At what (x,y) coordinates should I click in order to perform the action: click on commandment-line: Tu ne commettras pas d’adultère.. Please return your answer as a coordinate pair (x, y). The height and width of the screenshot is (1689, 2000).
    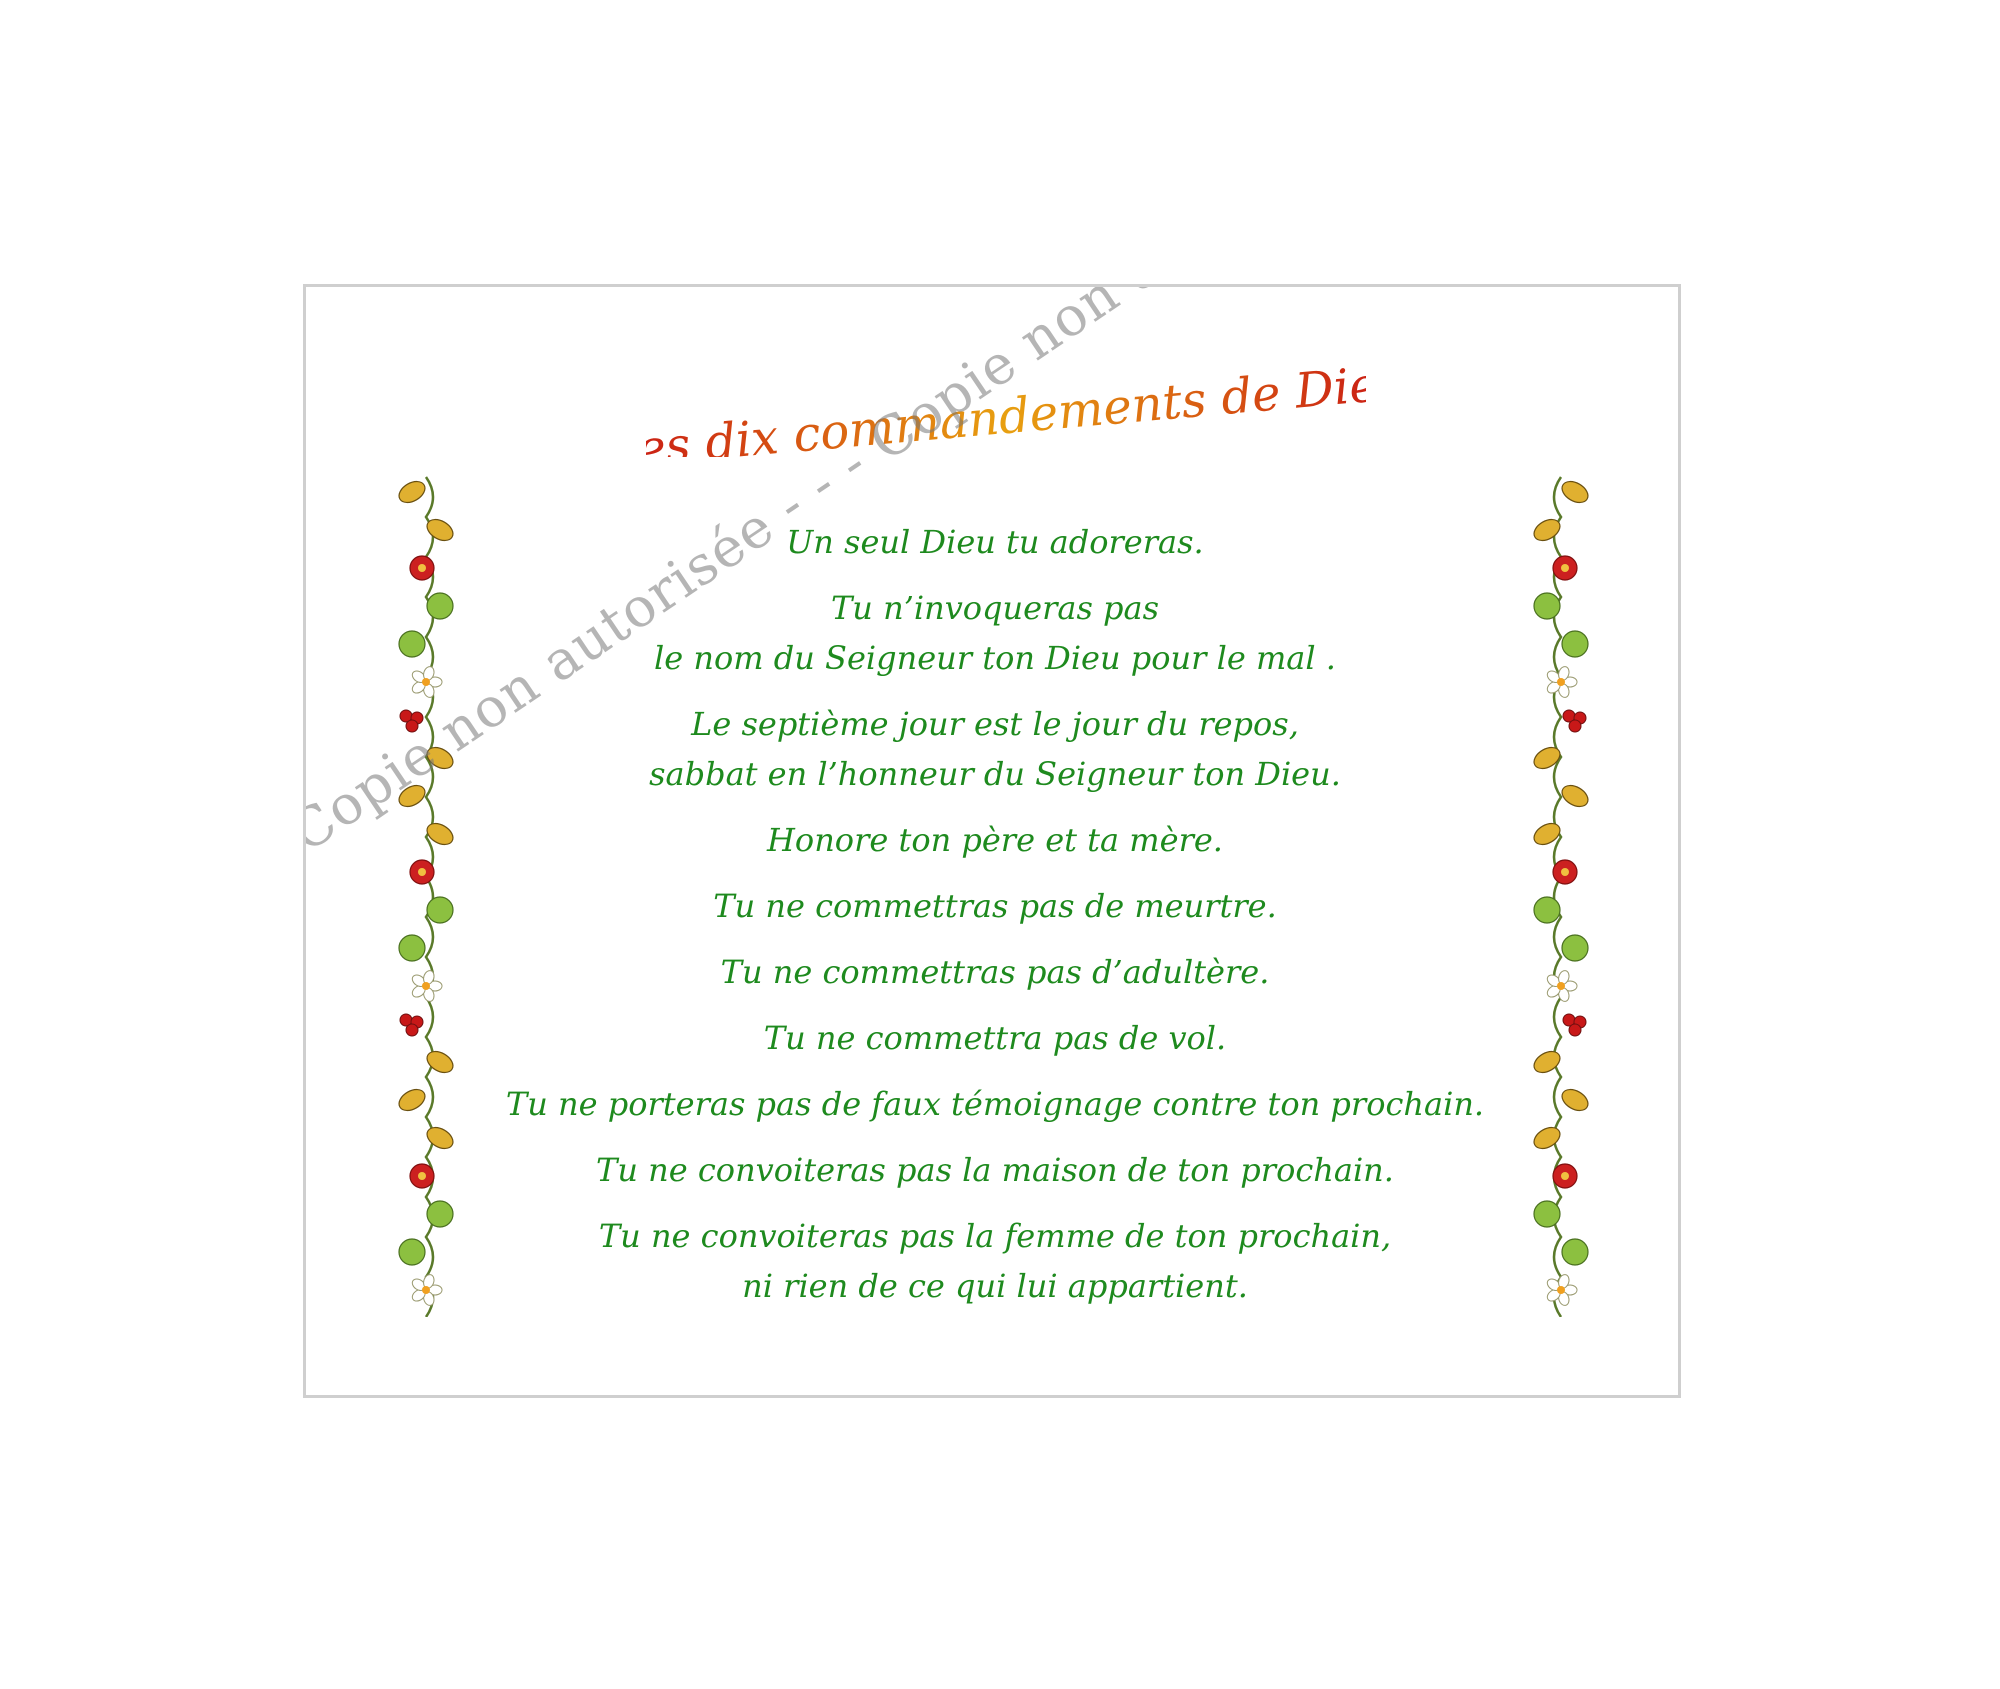
    Looking at the image, I should click on (995, 972).